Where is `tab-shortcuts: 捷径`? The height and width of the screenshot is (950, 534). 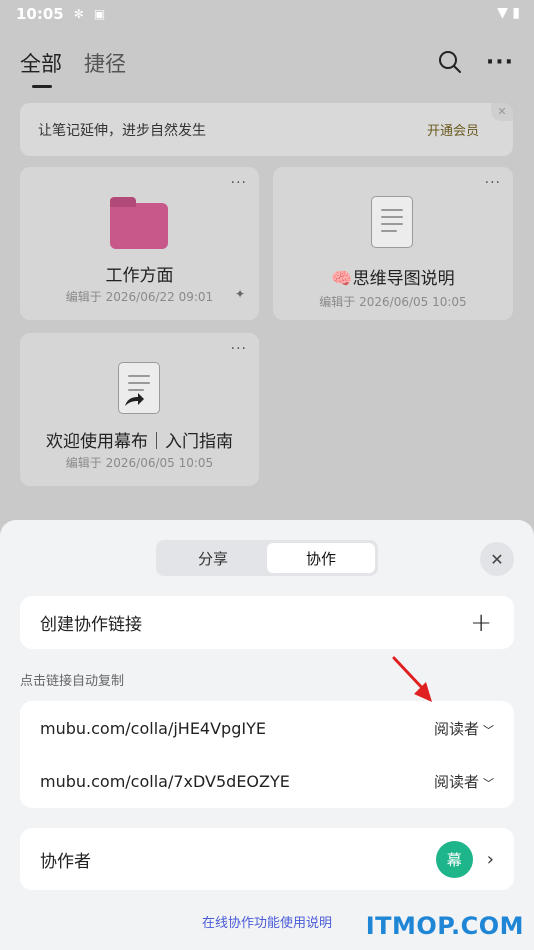
tab-shortcuts: 捷径 is located at coordinates (105, 63).